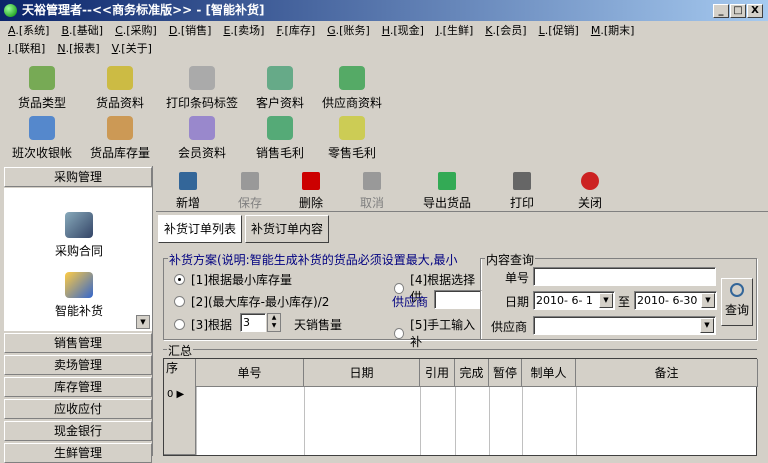 Image resolution: width=768 pixels, height=463 pixels. I want to click on order-no-input, so click(624, 276).